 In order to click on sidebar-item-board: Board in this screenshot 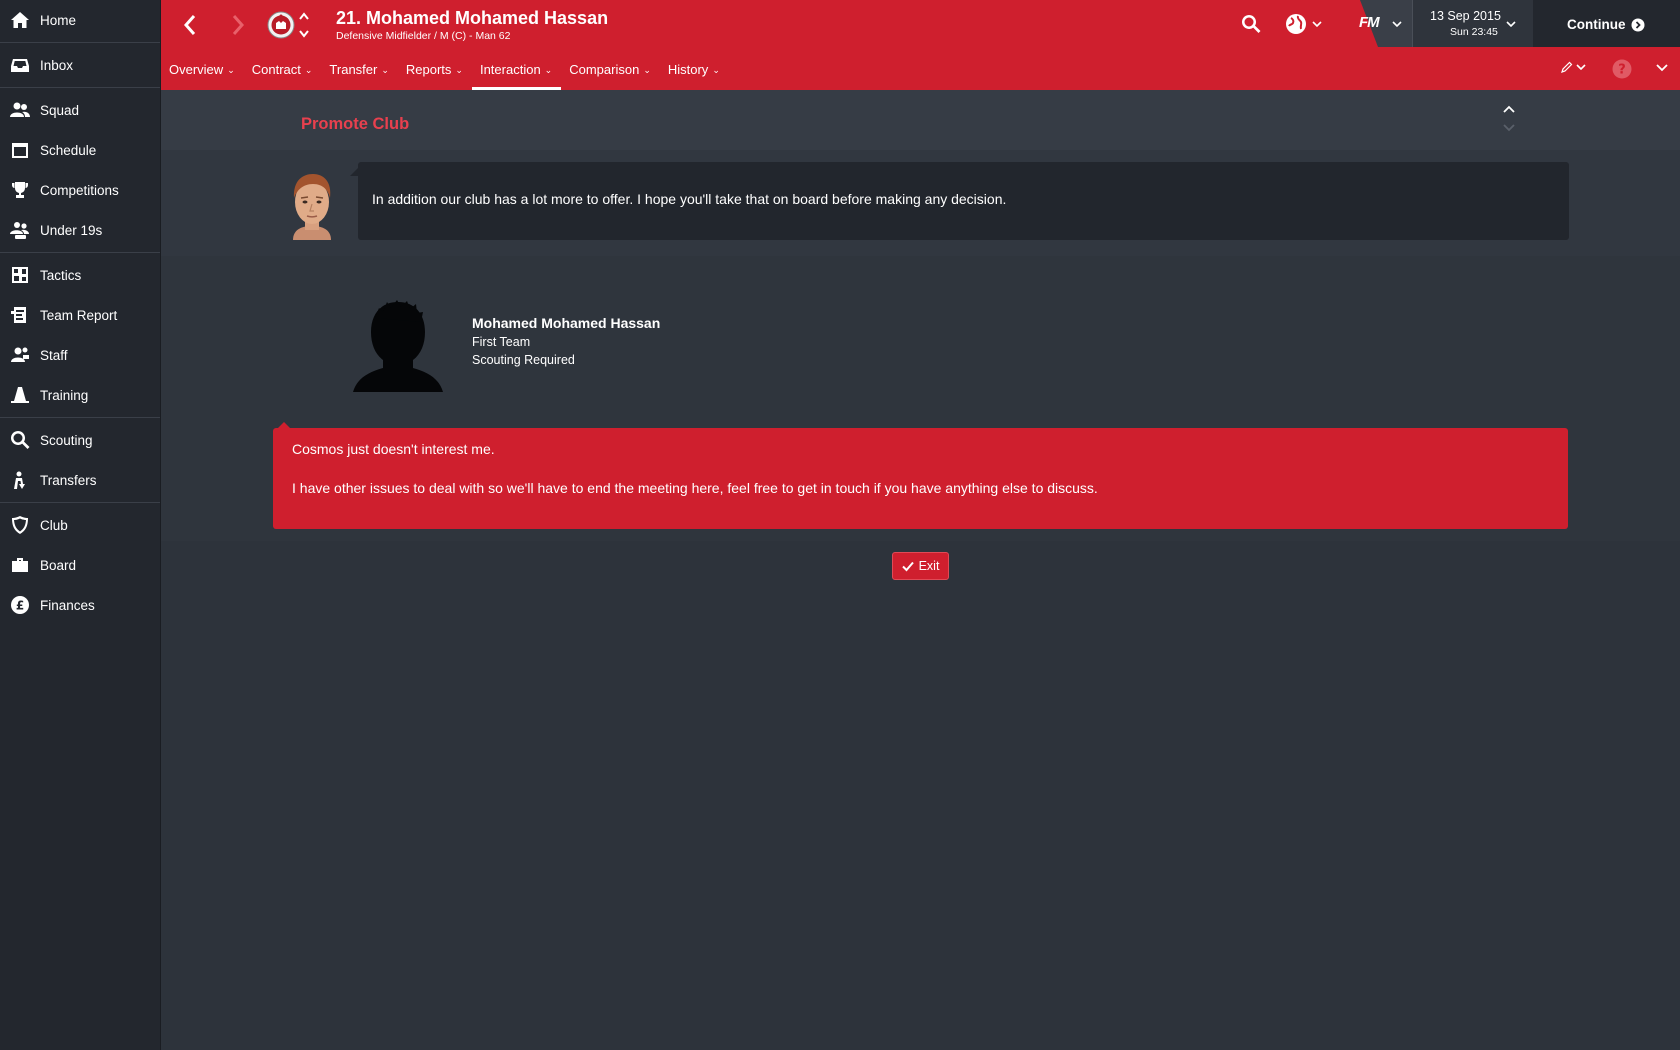, I will do `click(80, 565)`.